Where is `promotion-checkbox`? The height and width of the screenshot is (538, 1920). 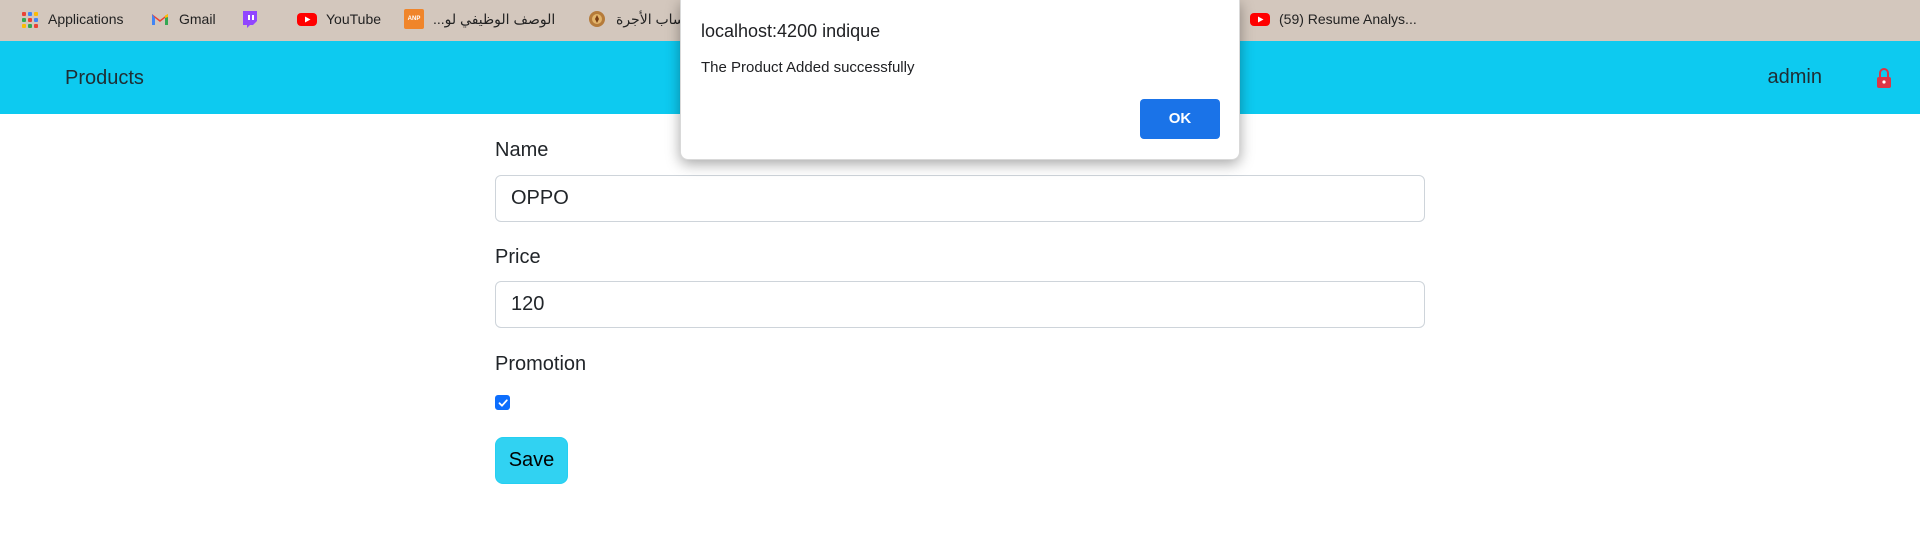
promotion-checkbox is located at coordinates (502, 402).